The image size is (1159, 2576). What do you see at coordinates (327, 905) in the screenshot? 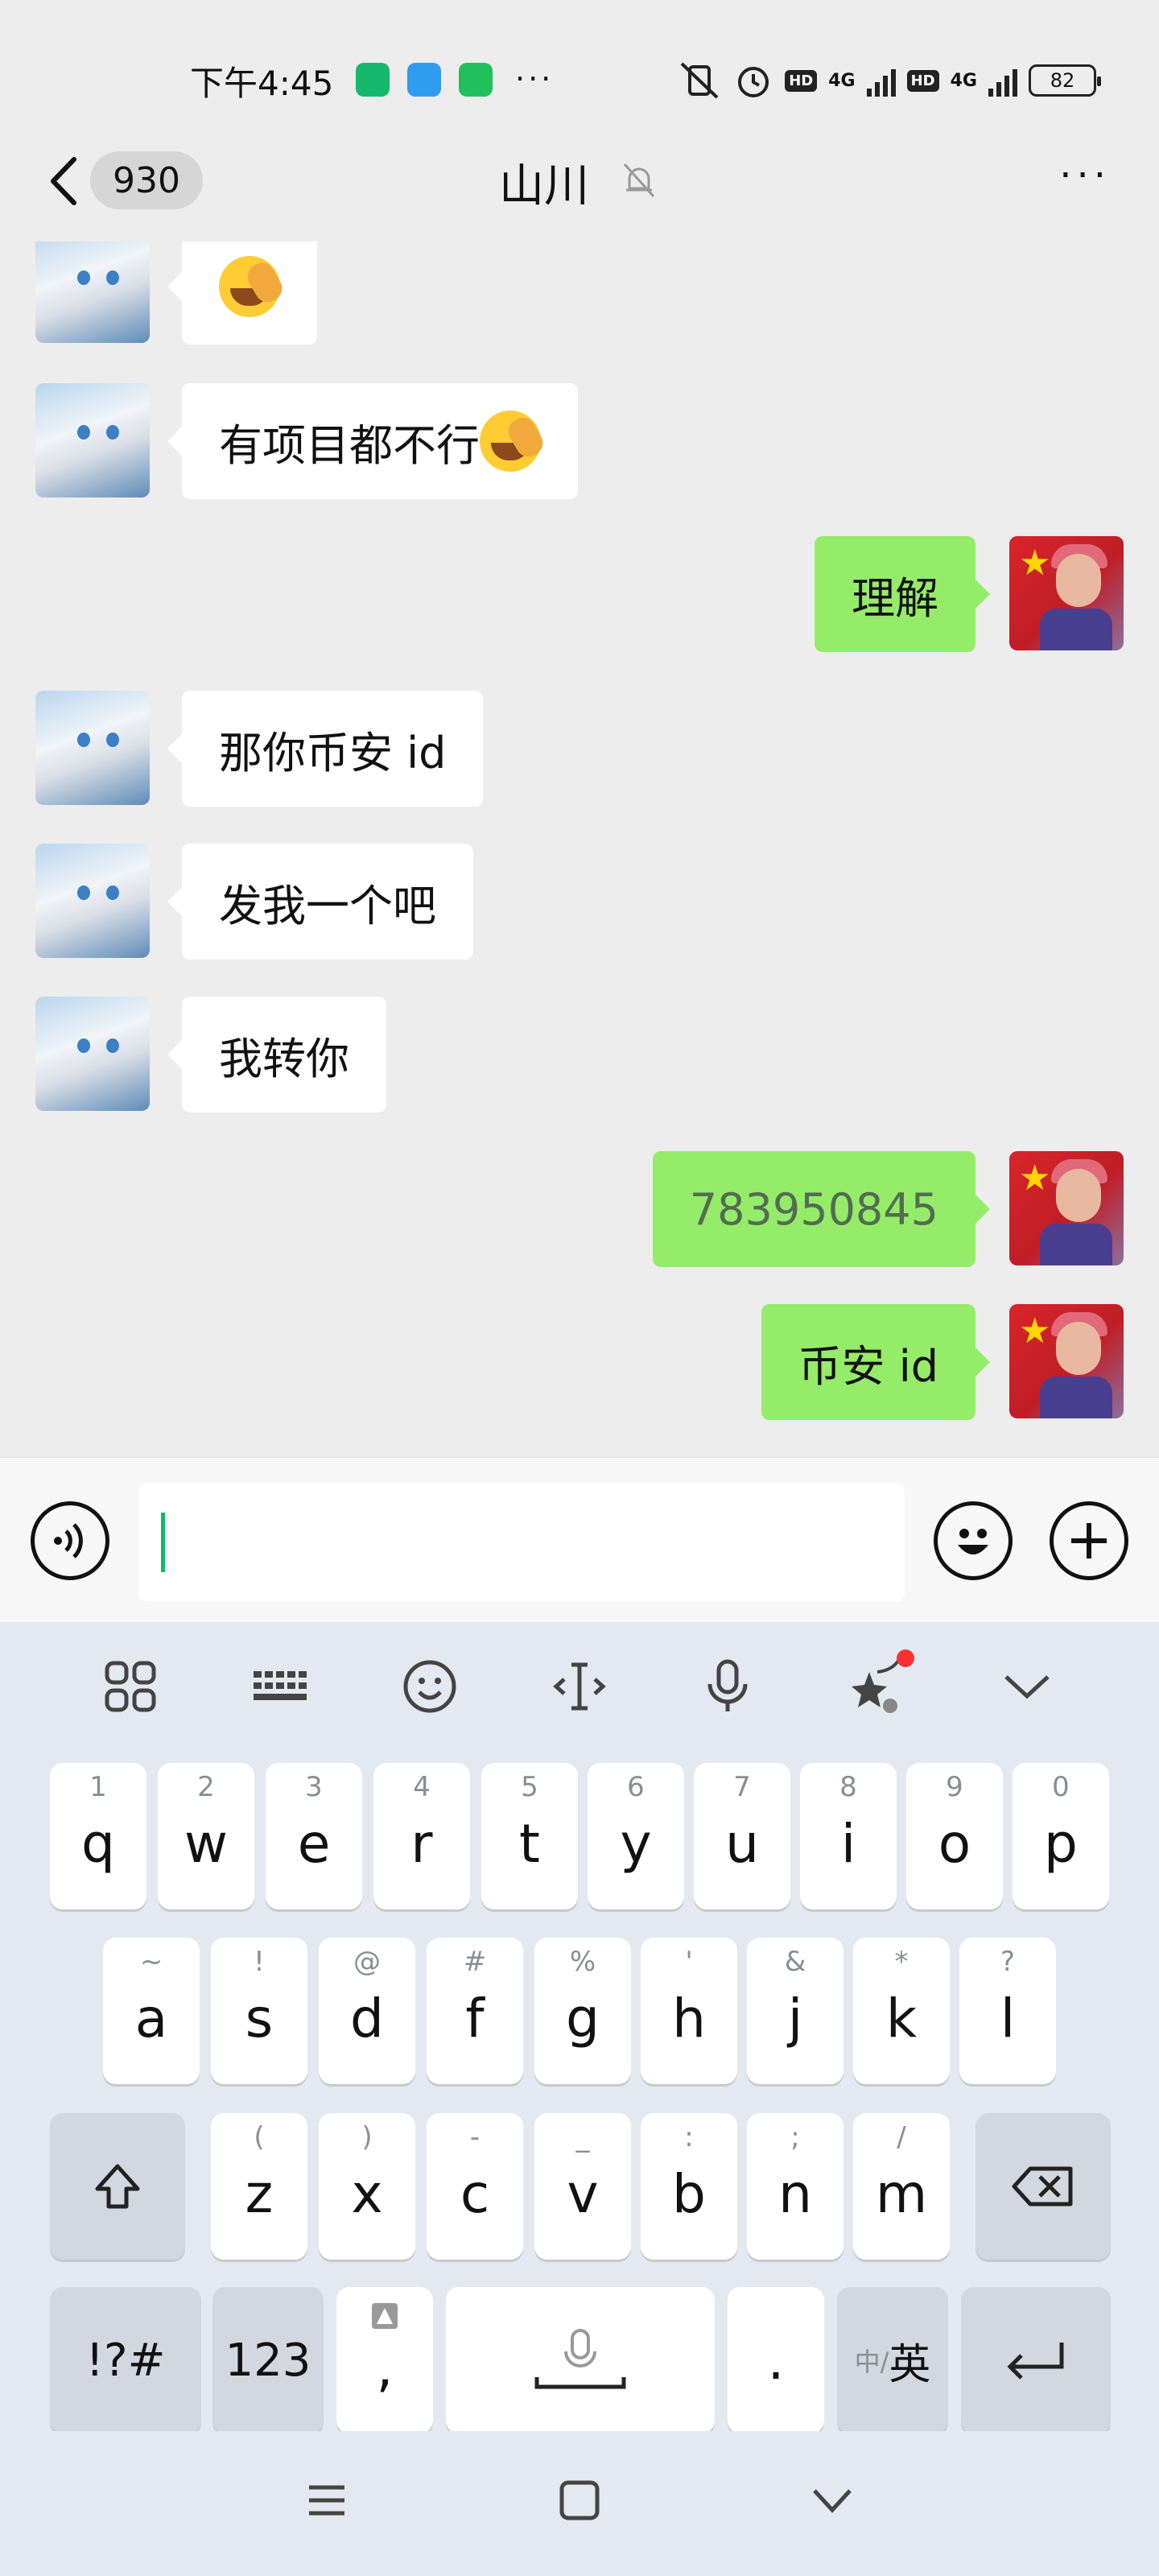
I see `message-text: 发我一个吧` at bounding box center [327, 905].